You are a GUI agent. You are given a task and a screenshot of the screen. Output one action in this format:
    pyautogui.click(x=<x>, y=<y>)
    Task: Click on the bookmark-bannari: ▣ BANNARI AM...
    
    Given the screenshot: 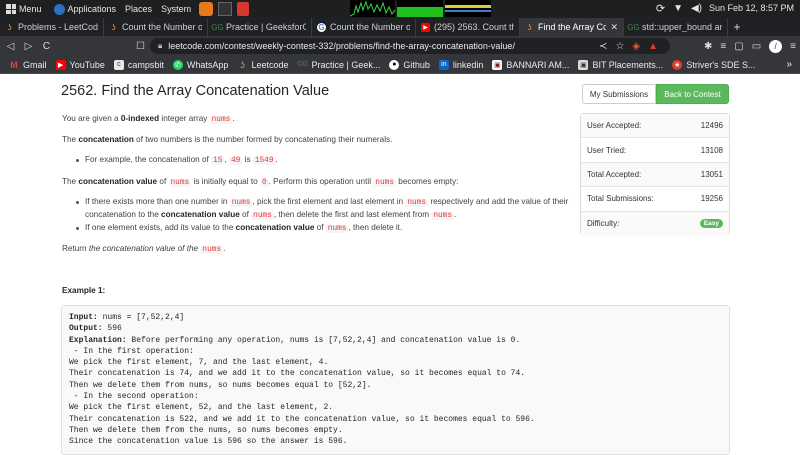 What is the action you would take?
    pyautogui.click(x=530, y=64)
    